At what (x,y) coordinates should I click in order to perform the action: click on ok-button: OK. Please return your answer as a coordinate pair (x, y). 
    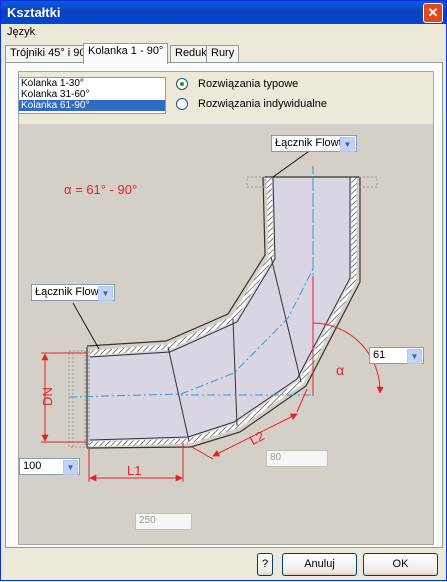
    Looking at the image, I should click on (400, 564).